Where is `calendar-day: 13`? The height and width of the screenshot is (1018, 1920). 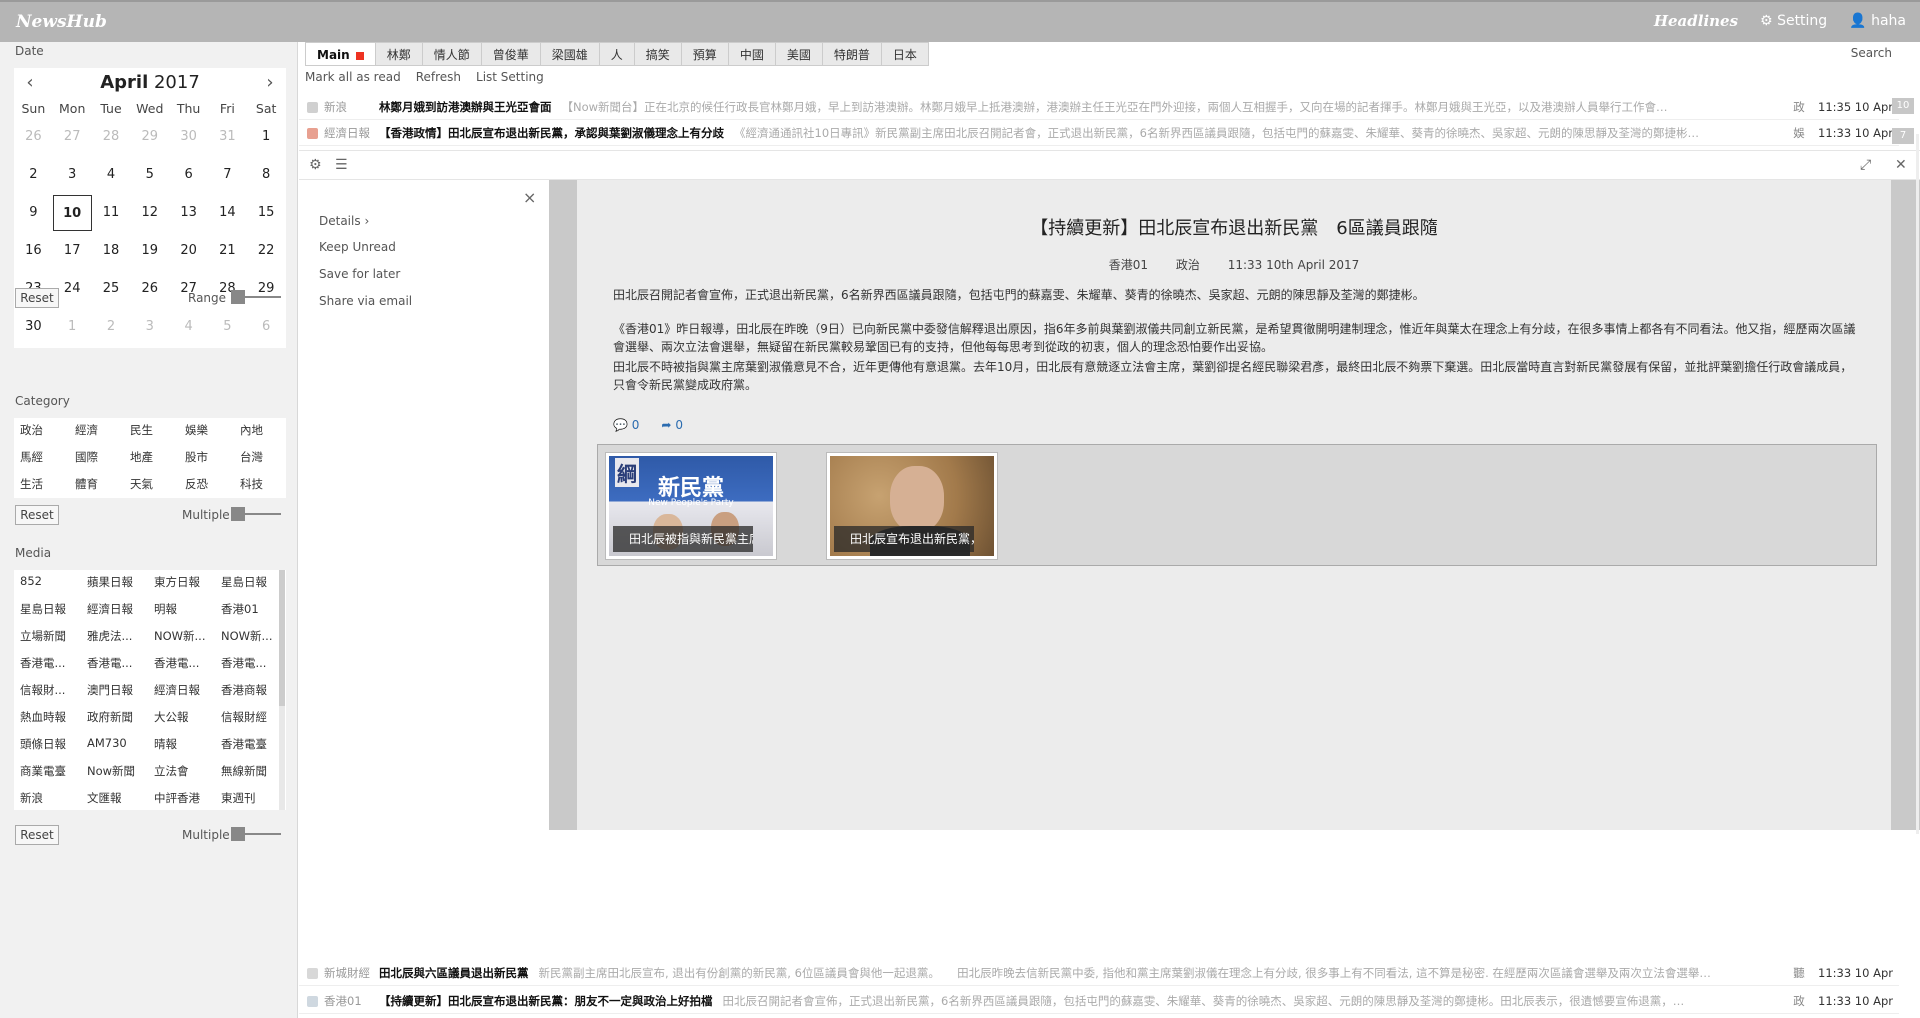 calendar-day: 13 is located at coordinates (188, 213).